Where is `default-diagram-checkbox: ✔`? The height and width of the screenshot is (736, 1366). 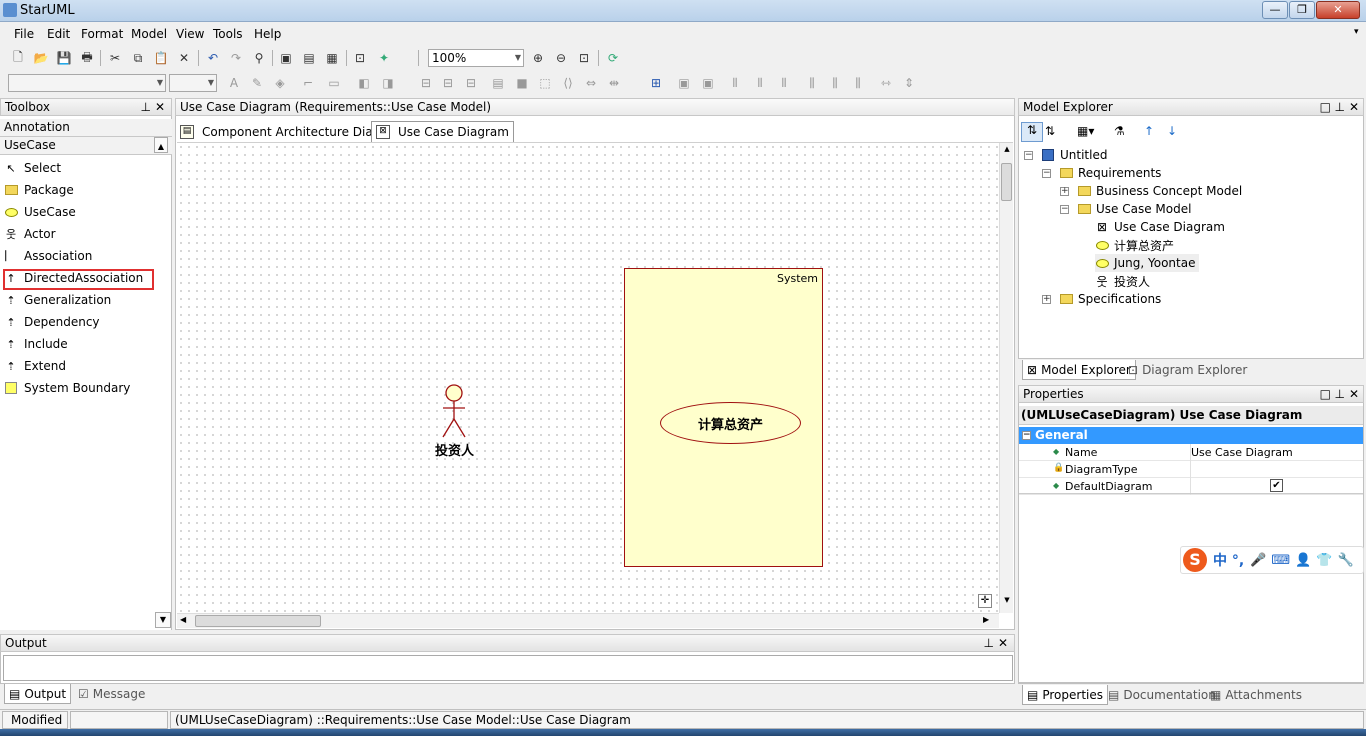
default-diagram-checkbox: ✔ is located at coordinates (1276, 485).